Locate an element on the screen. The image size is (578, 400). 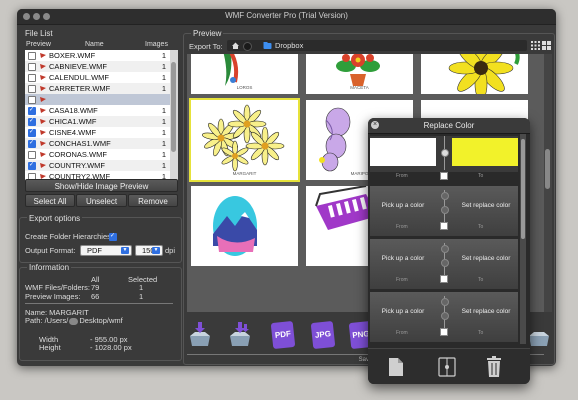
cell-caption: MACETA is located at coordinates (359, 87).